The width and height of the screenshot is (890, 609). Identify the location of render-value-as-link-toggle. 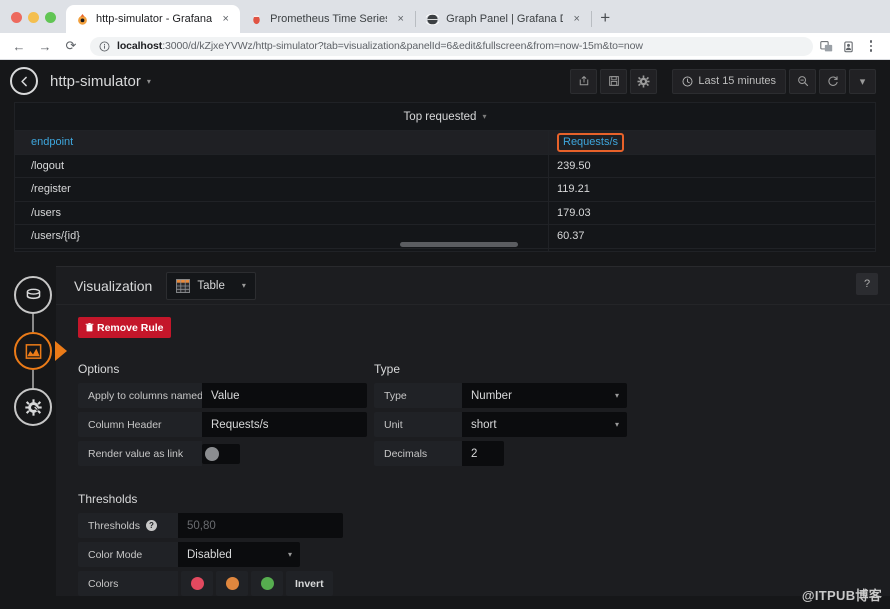
(221, 453).